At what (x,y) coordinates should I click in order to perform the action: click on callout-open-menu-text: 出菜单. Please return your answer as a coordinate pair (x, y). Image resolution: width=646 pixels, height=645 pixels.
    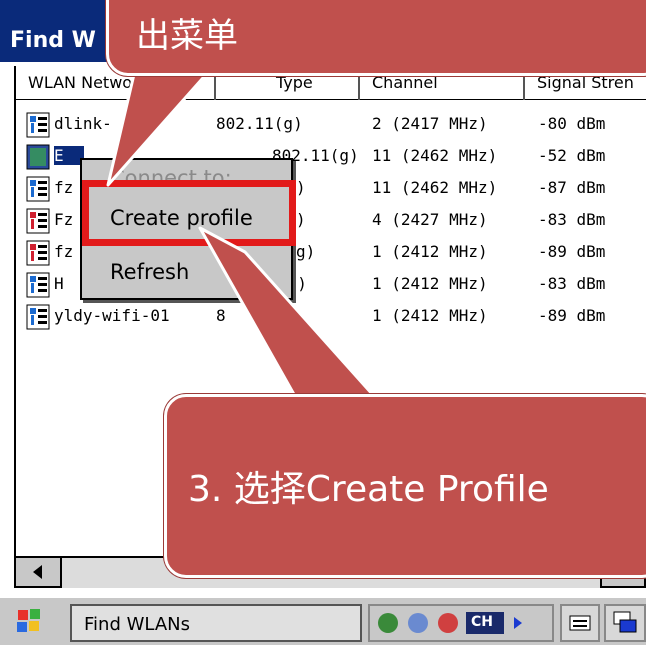
    Looking at the image, I should click on (187, 36).